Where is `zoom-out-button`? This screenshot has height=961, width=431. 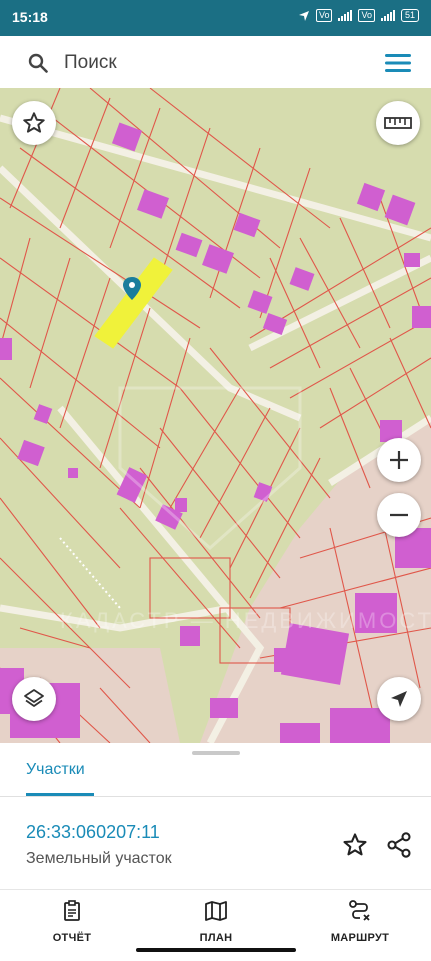
zoom-out-button is located at coordinates (399, 515).